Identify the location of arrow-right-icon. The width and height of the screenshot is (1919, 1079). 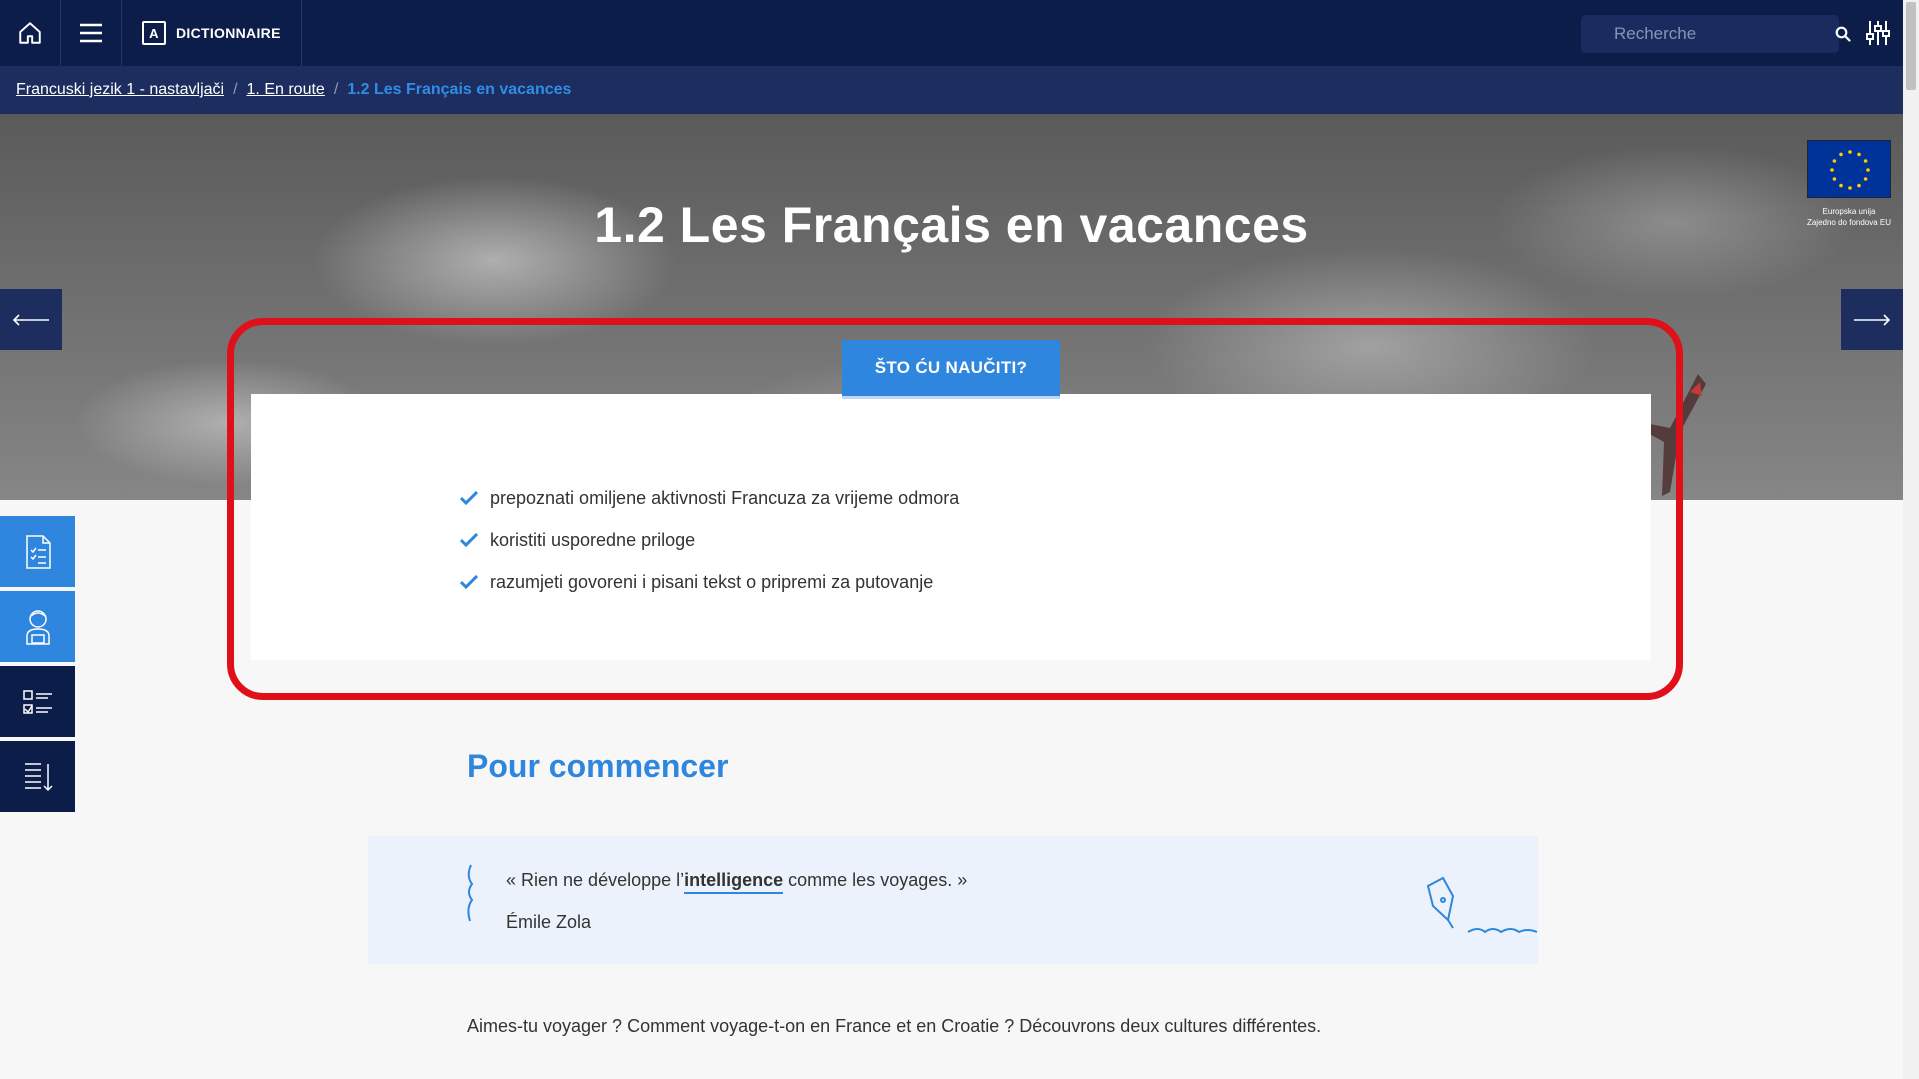
(1872, 319).